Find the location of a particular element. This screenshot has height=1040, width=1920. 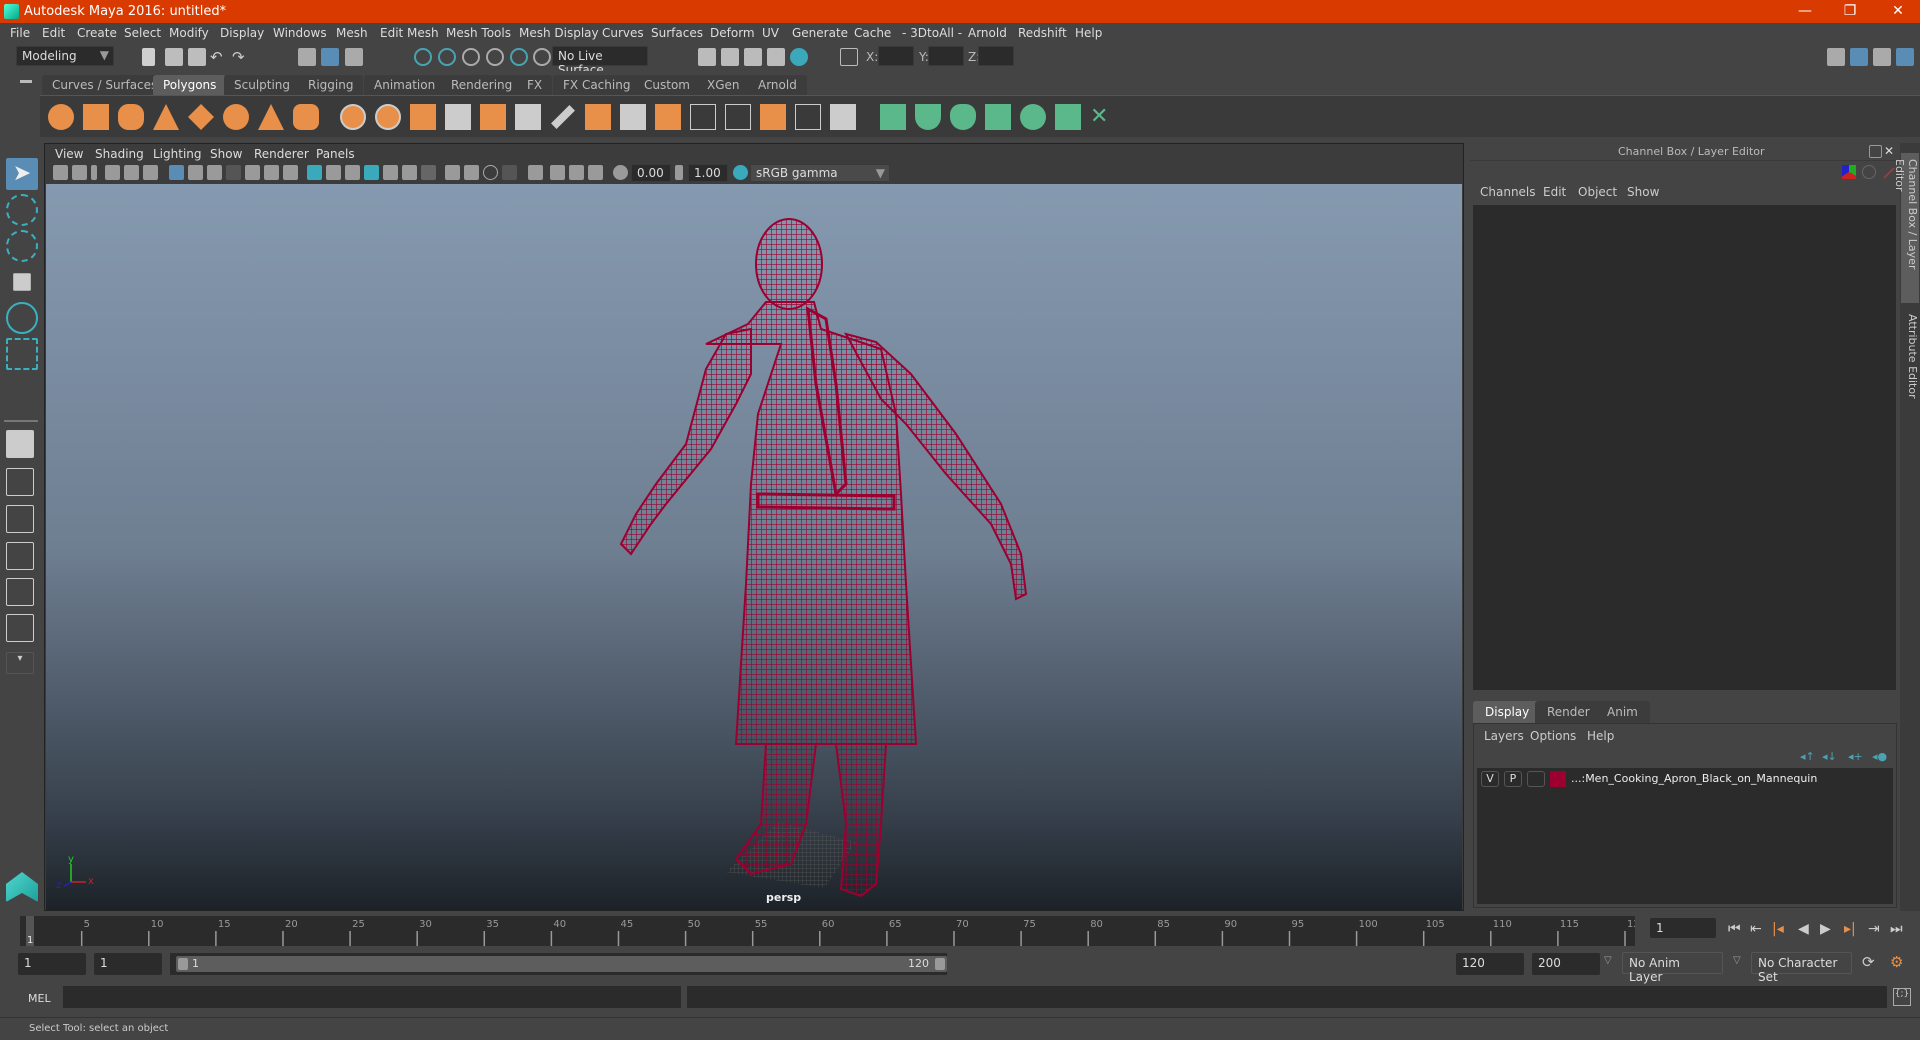

menu-create: Create is located at coordinates (97, 33).